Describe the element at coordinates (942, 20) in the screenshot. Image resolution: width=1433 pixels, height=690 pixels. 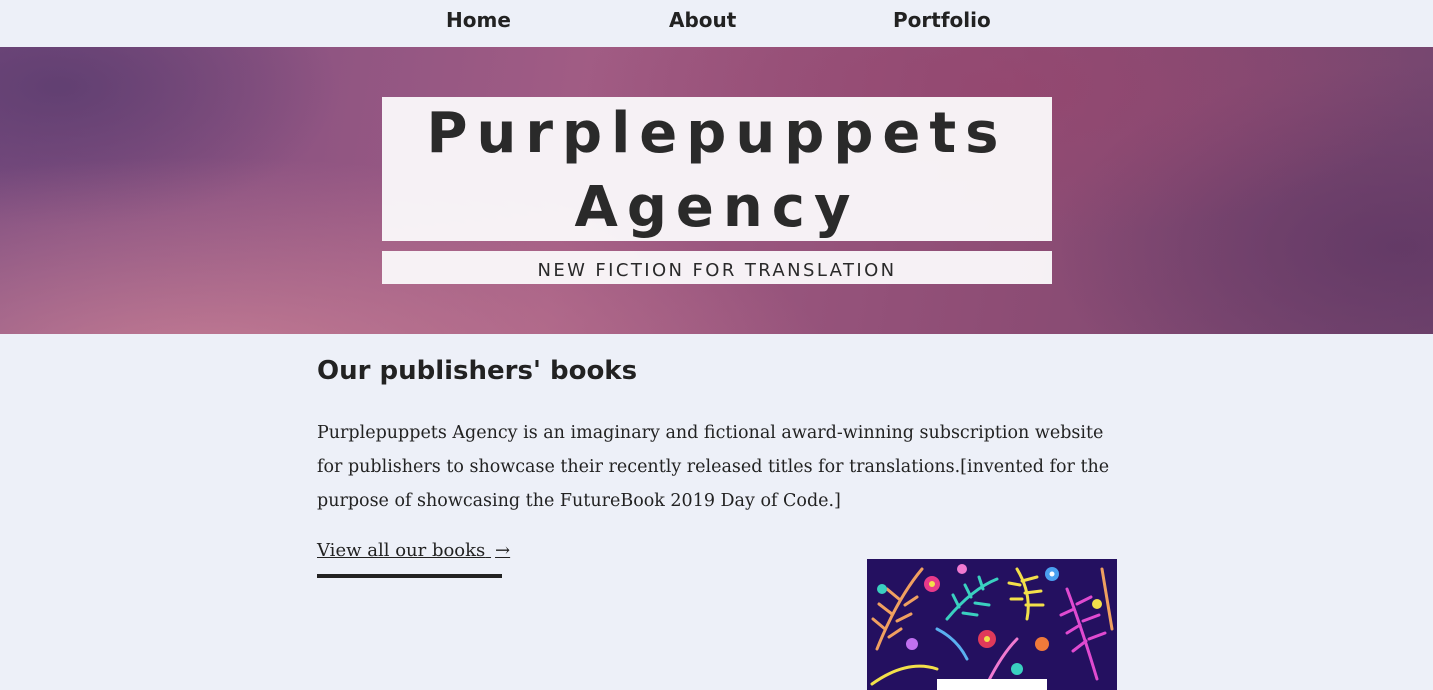
I see `nav-portfolio-link: Portfolio` at that location.